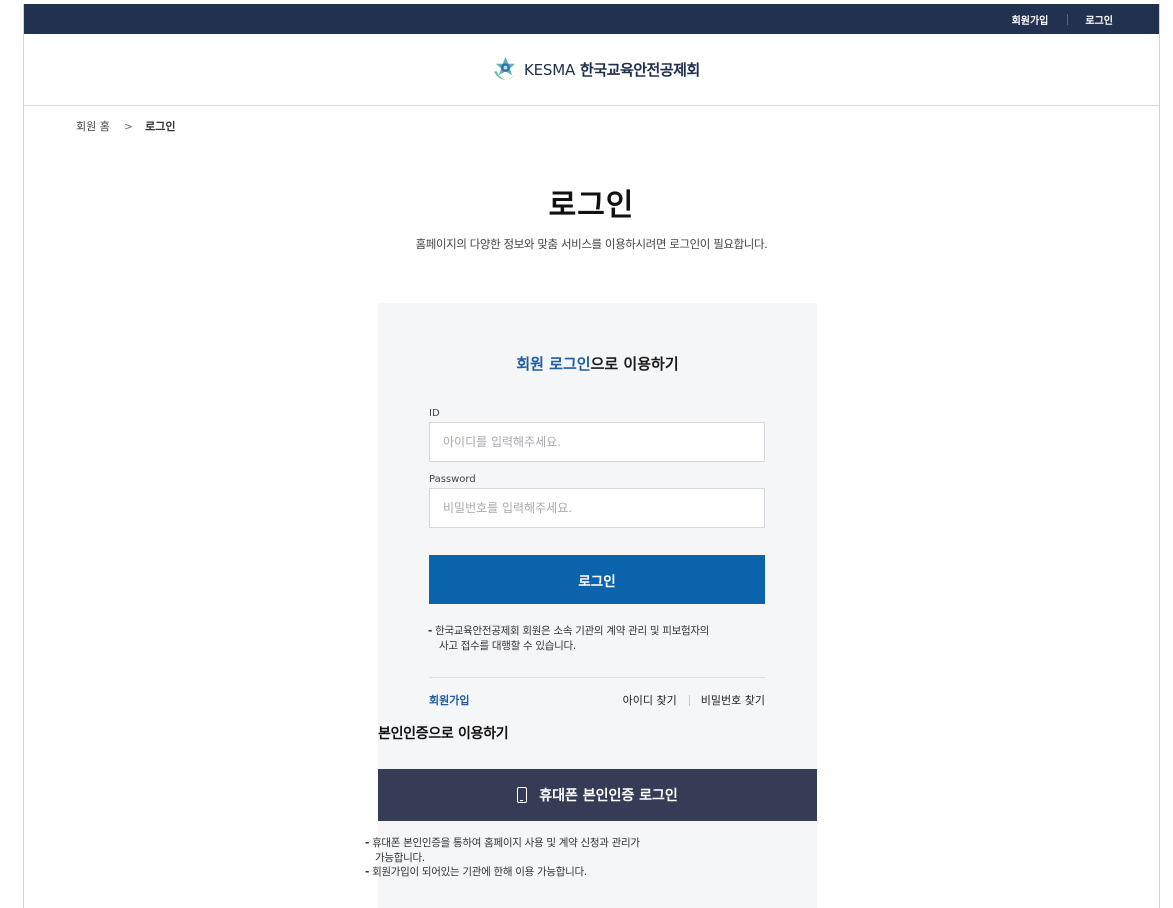 The width and height of the screenshot is (1173, 908). I want to click on breadcrumb: 회원 홈 > 로그인, so click(125, 126).